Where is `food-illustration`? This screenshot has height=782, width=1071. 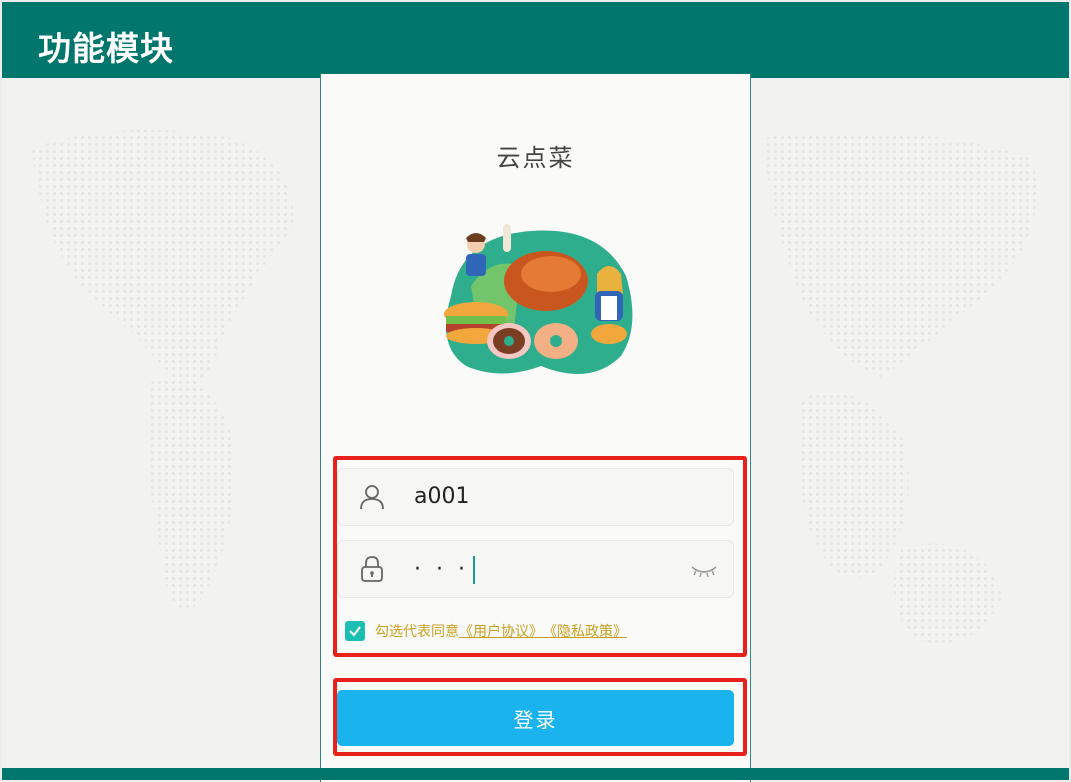
food-illustration is located at coordinates (538, 299).